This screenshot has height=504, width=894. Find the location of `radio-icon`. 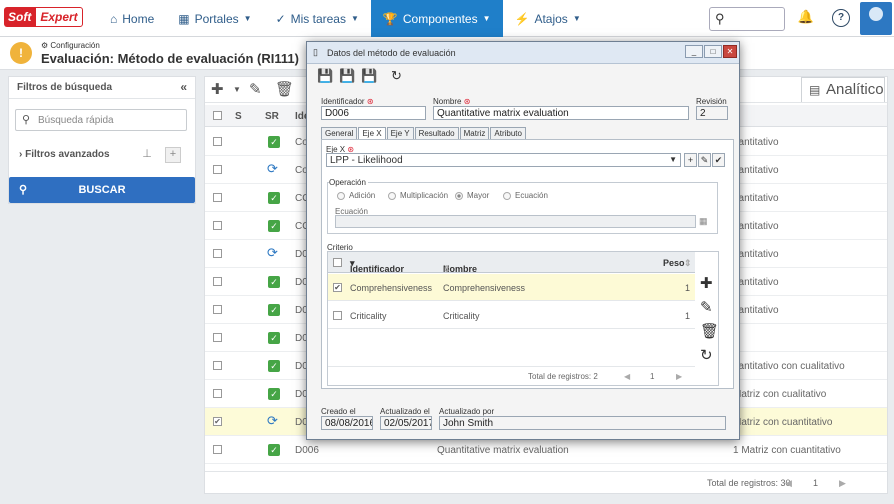

radio-icon is located at coordinates (507, 195).